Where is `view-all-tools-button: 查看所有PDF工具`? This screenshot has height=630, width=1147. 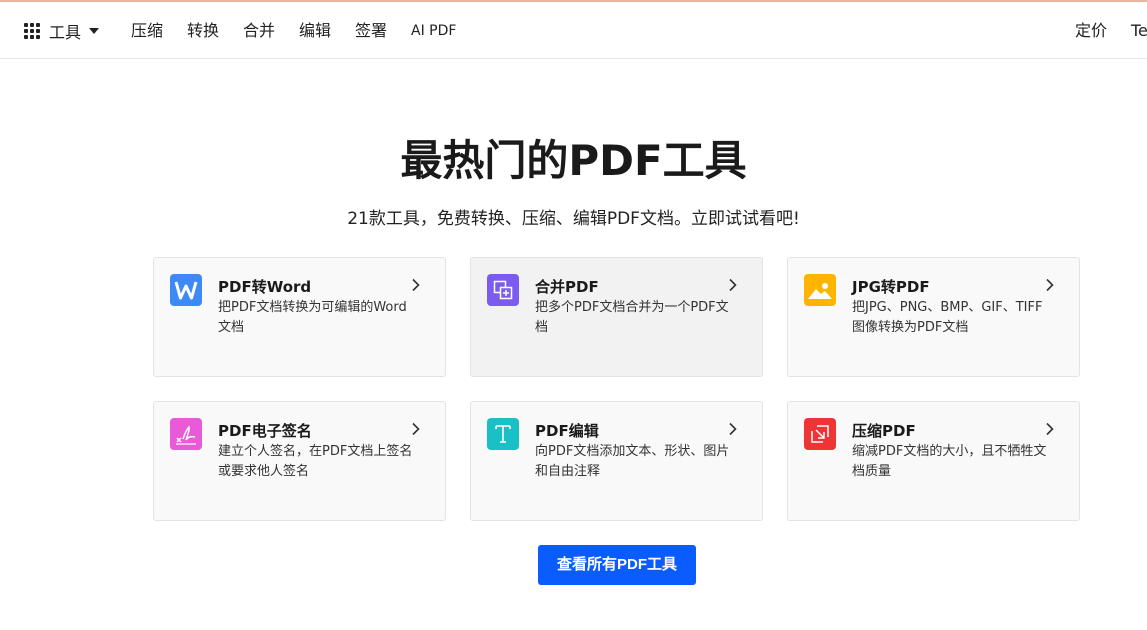 view-all-tools-button: 查看所有PDF工具 is located at coordinates (617, 565).